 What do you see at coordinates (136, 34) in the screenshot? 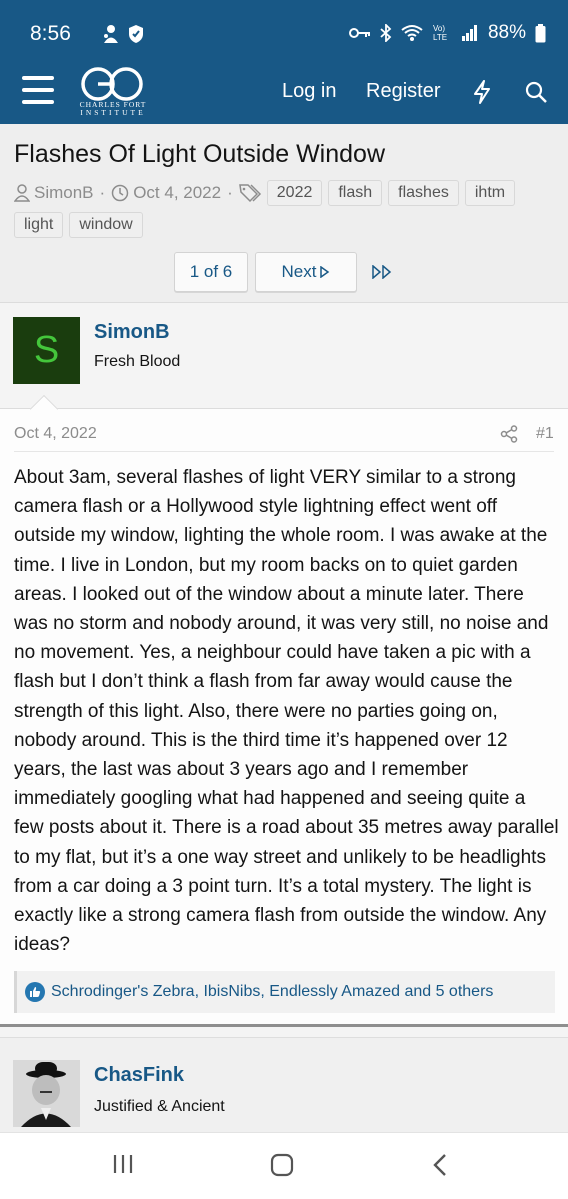
I see `shield-icon` at bounding box center [136, 34].